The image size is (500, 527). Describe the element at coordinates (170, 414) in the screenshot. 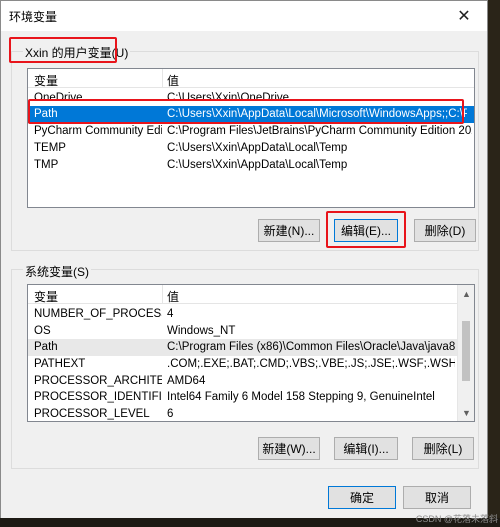

I see `row-variable-value: 6` at that location.